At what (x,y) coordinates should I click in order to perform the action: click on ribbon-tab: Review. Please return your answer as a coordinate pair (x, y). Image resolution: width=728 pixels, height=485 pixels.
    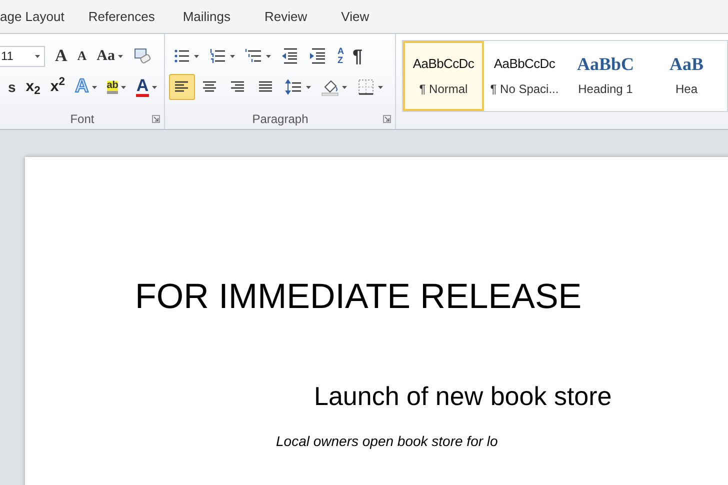
    Looking at the image, I should click on (269, 16).